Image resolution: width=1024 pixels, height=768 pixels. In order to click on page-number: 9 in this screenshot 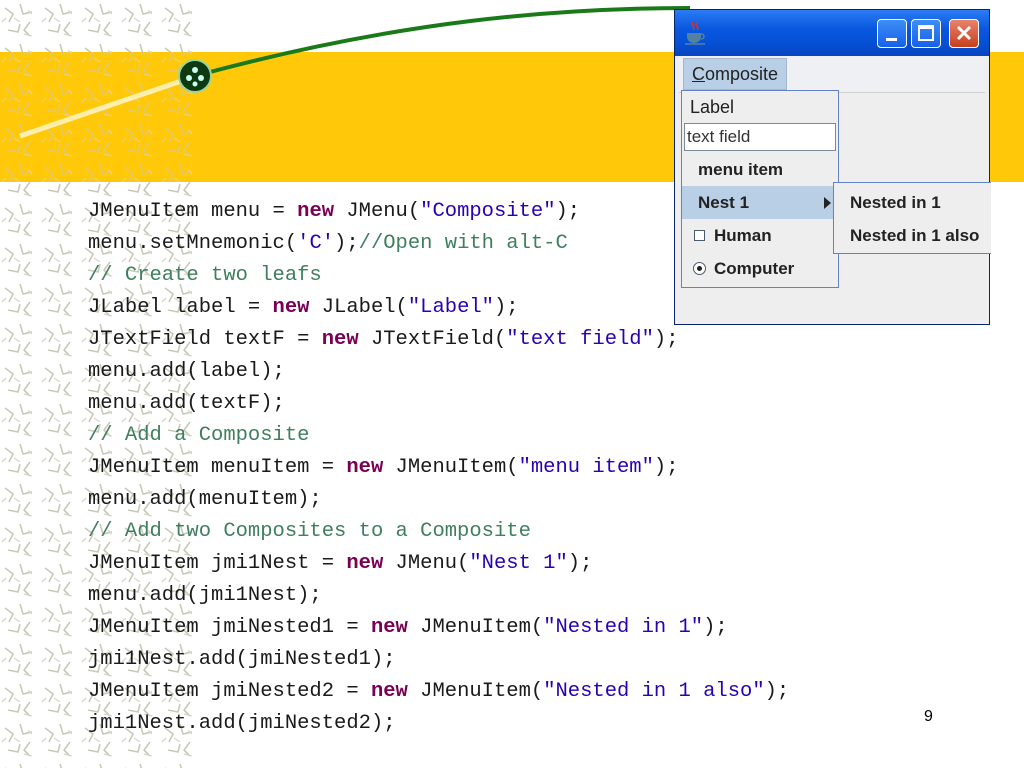, I will do `click(928, 716)`.